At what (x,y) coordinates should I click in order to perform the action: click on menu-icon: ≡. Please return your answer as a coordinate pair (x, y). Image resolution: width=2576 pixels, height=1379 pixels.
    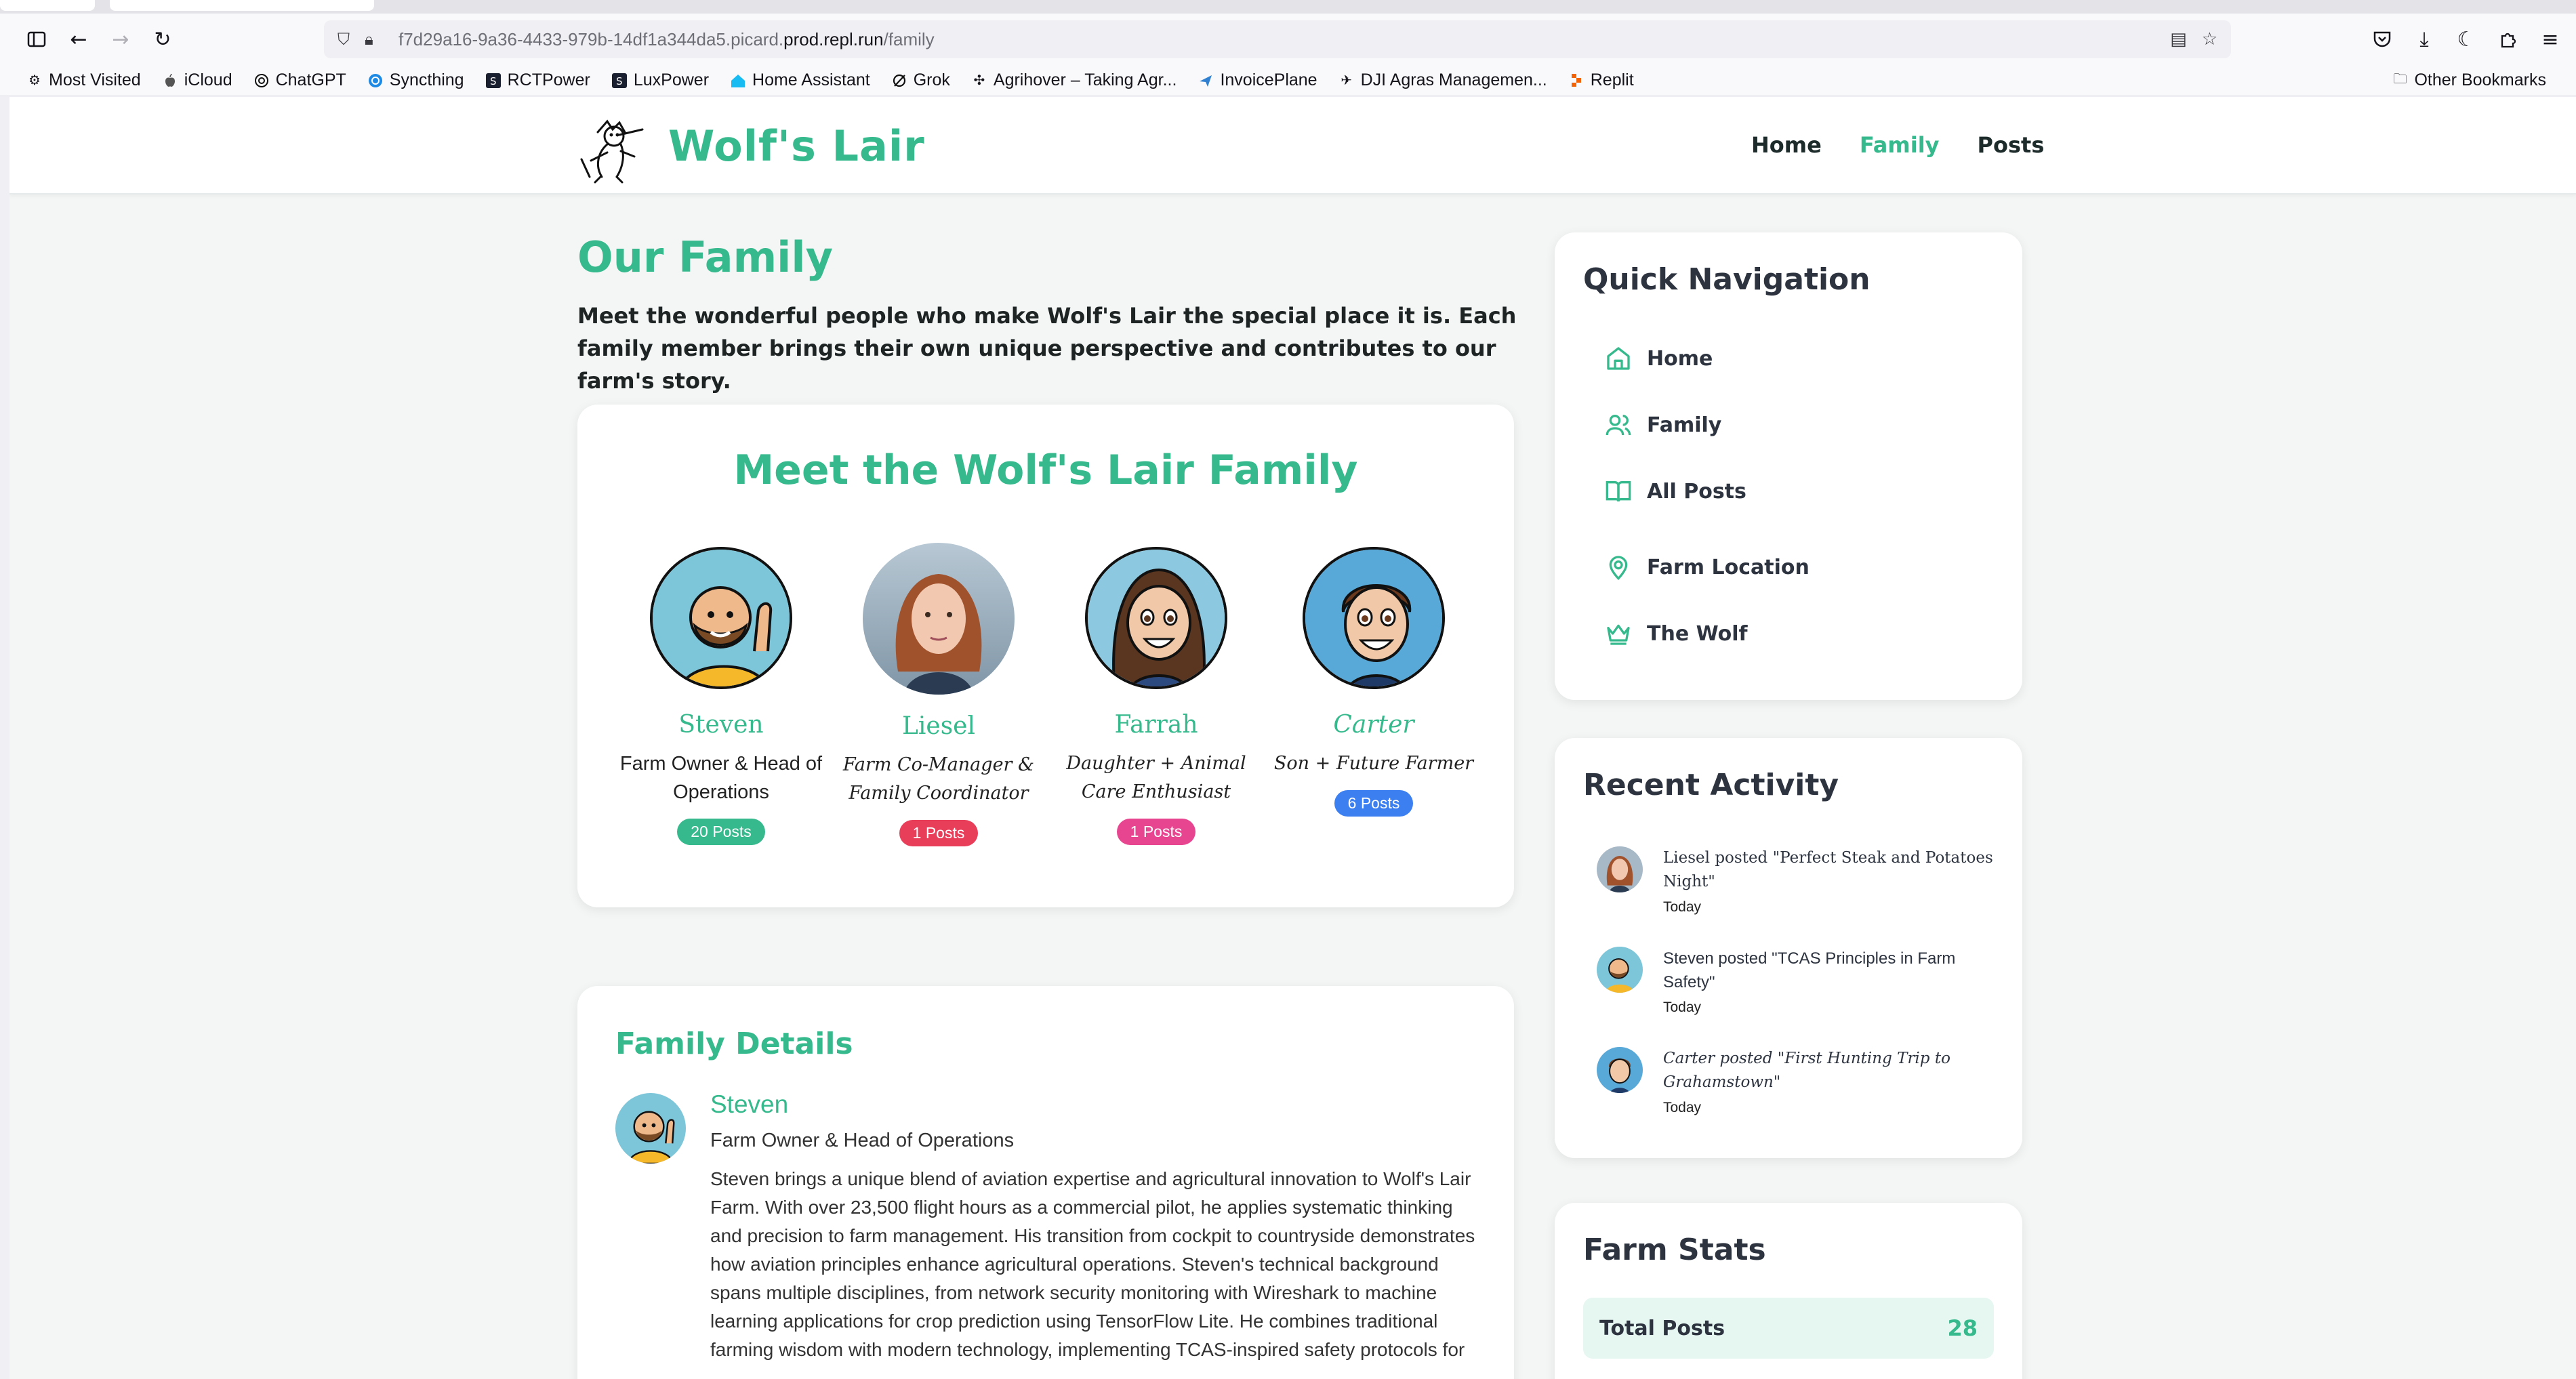
    Looking at the image, I should click on (2550, 39).